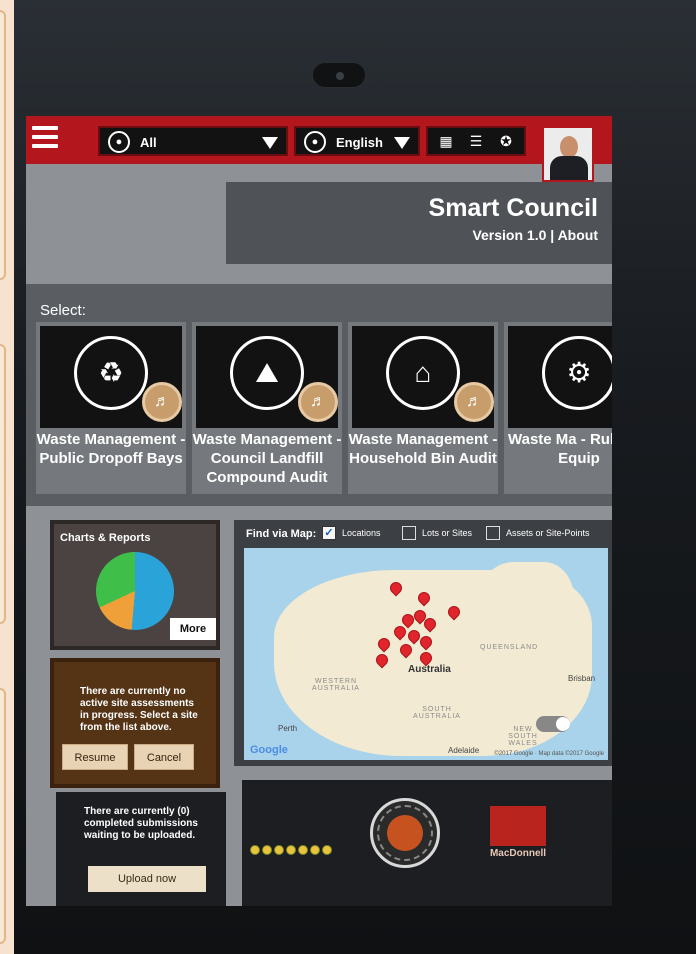 This screenshot has width=696, height=954. What do you see at coordinates (429, 669) in the screenshot?
I see `country-label: Australia` at bounding box center [429, 669].